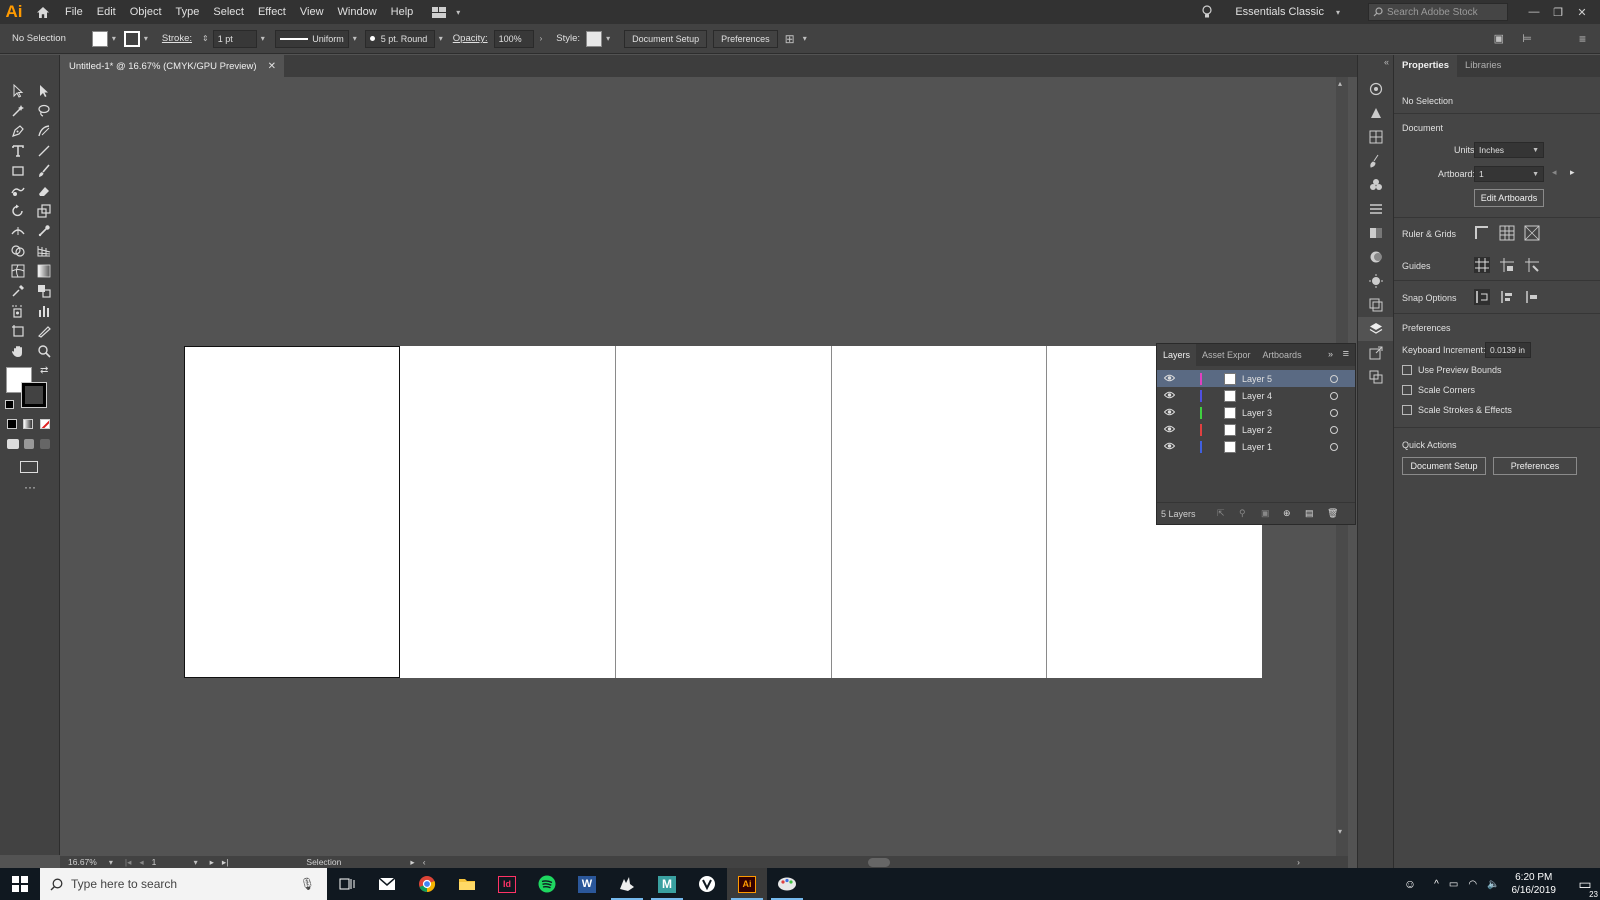  I want to click on task-view-icon, so click(347, 884).